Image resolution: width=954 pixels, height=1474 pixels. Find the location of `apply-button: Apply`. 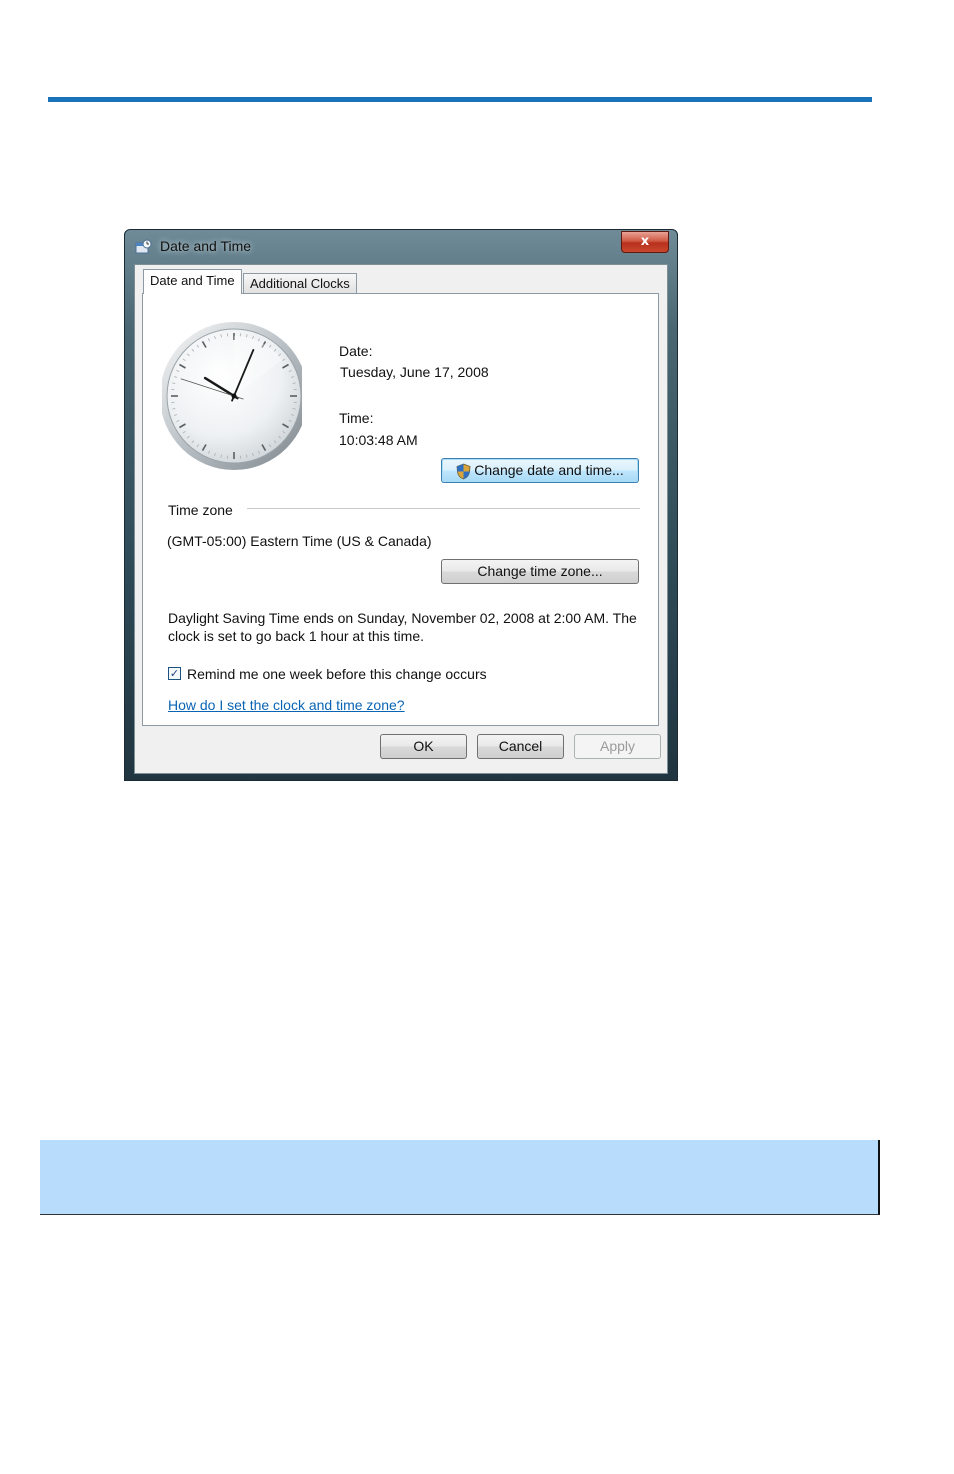

apply-button: Apply is located at coordinates (617, 746).